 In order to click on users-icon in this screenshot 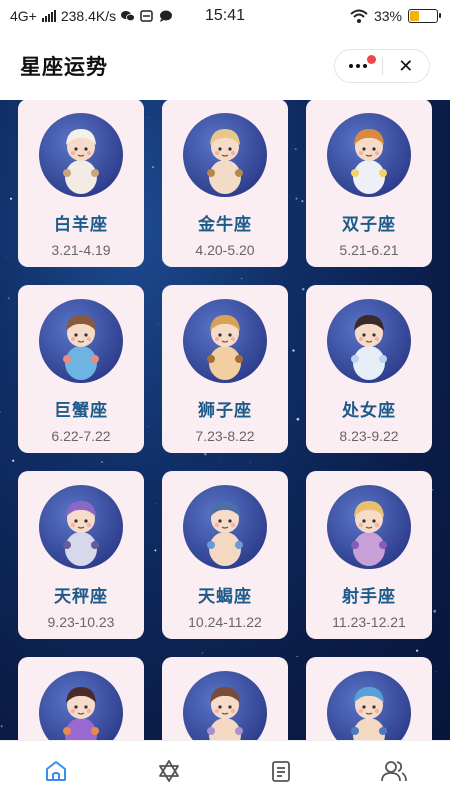, I will do `click(393, 770)`.